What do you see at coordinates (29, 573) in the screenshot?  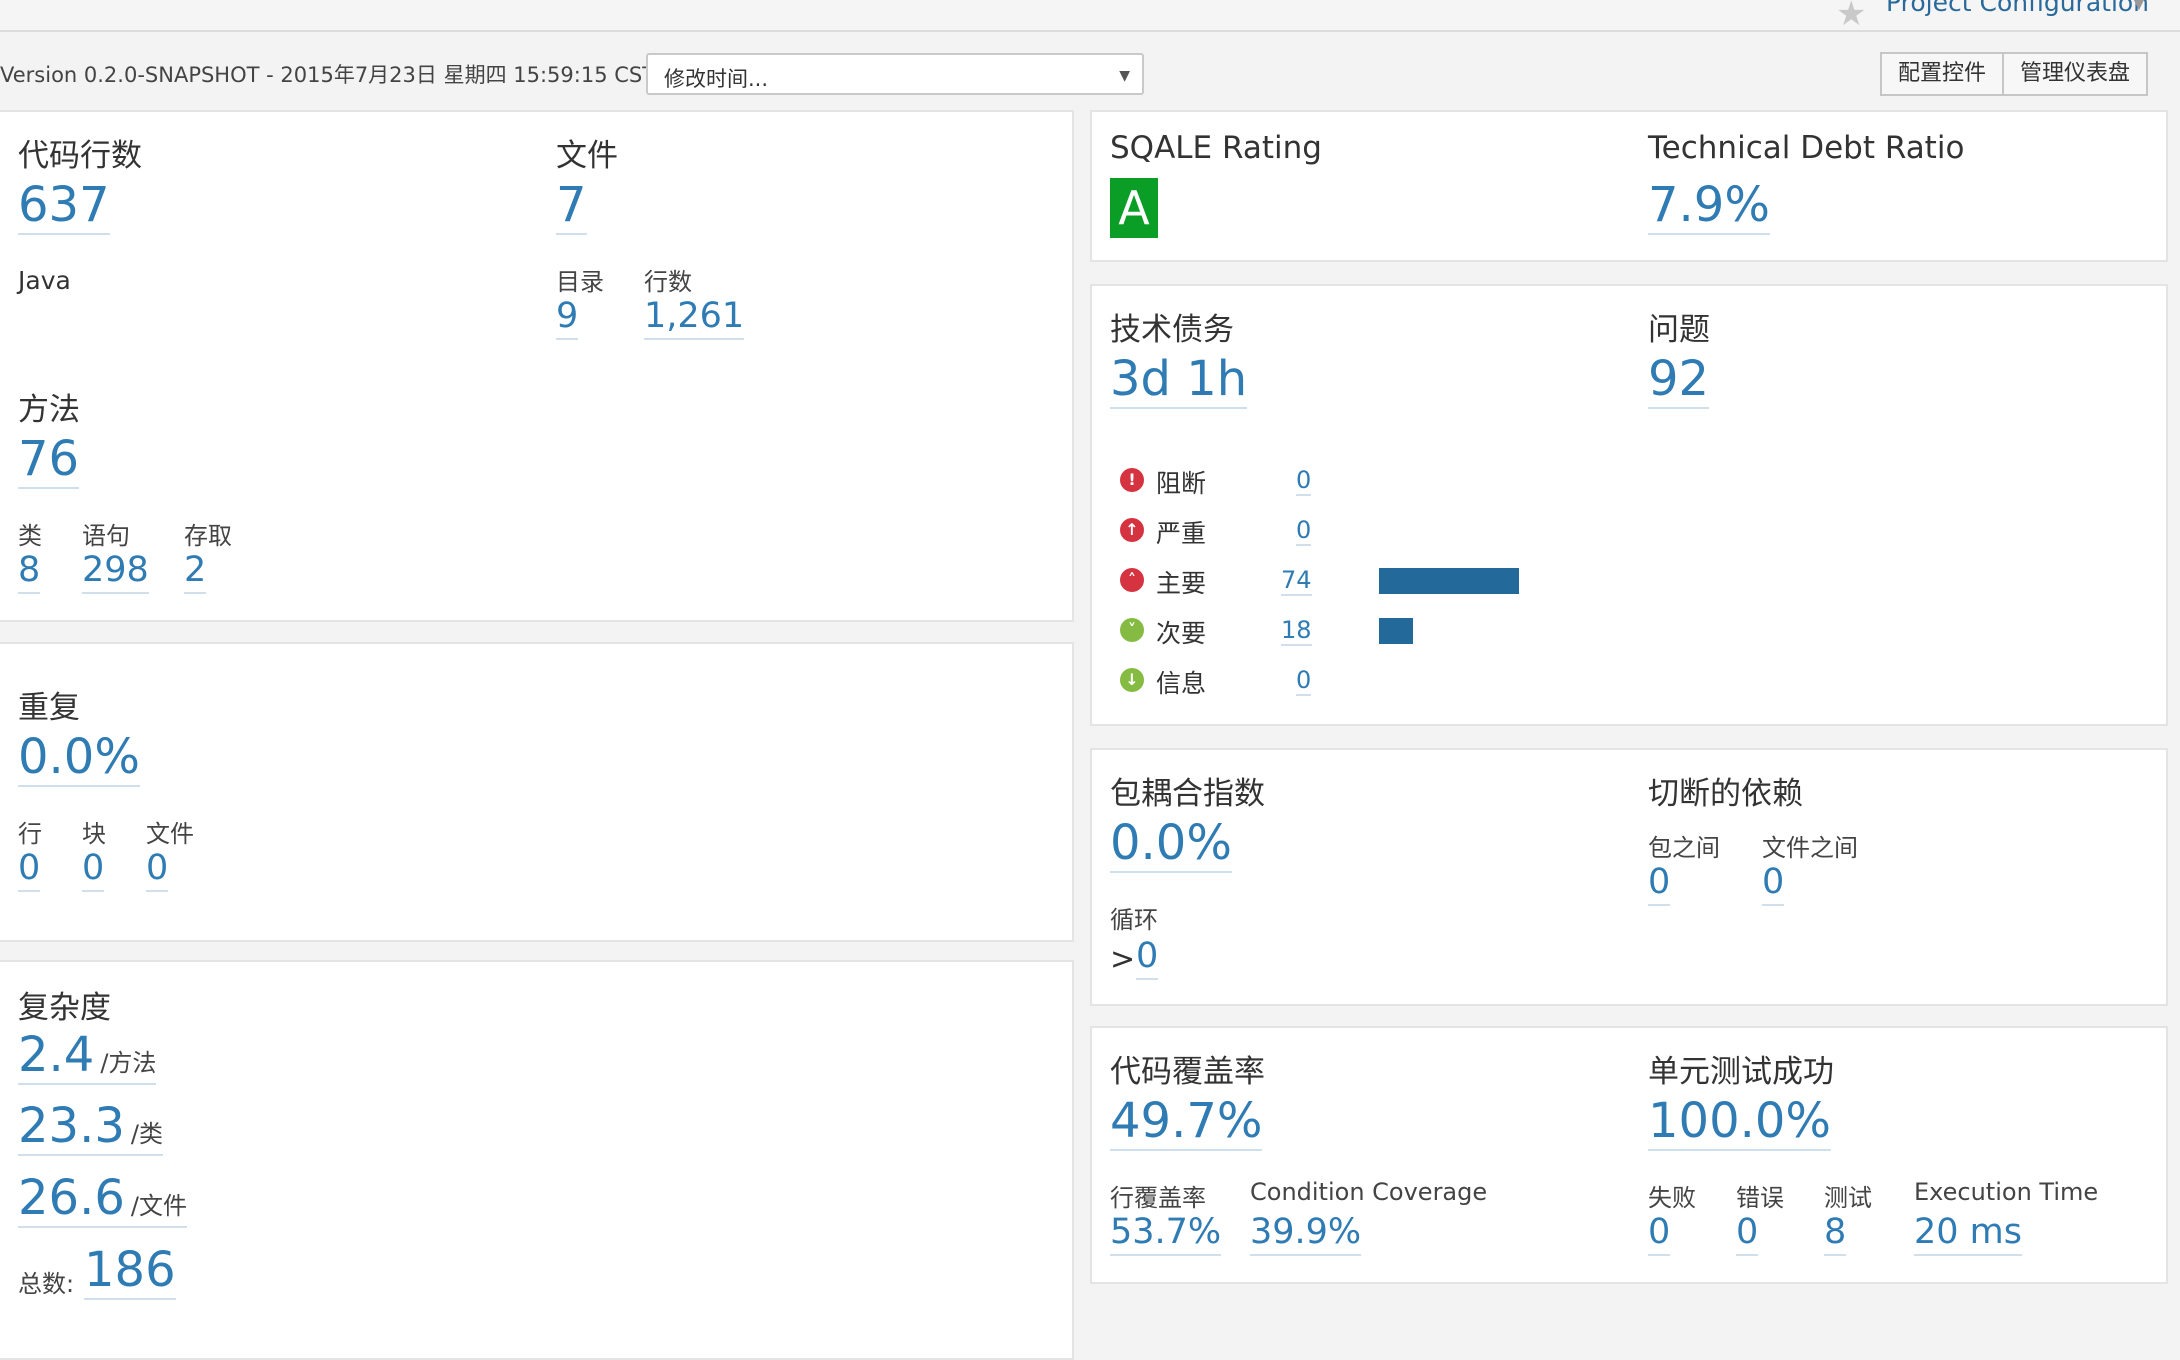 I see `classes-value: 8` at bounding box center [29, 573].